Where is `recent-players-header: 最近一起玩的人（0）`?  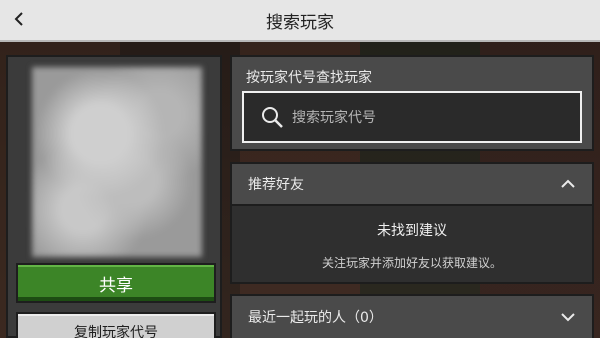
recent-players-header: 最近一起玩的人（0） is located at coordinates (412, 316).